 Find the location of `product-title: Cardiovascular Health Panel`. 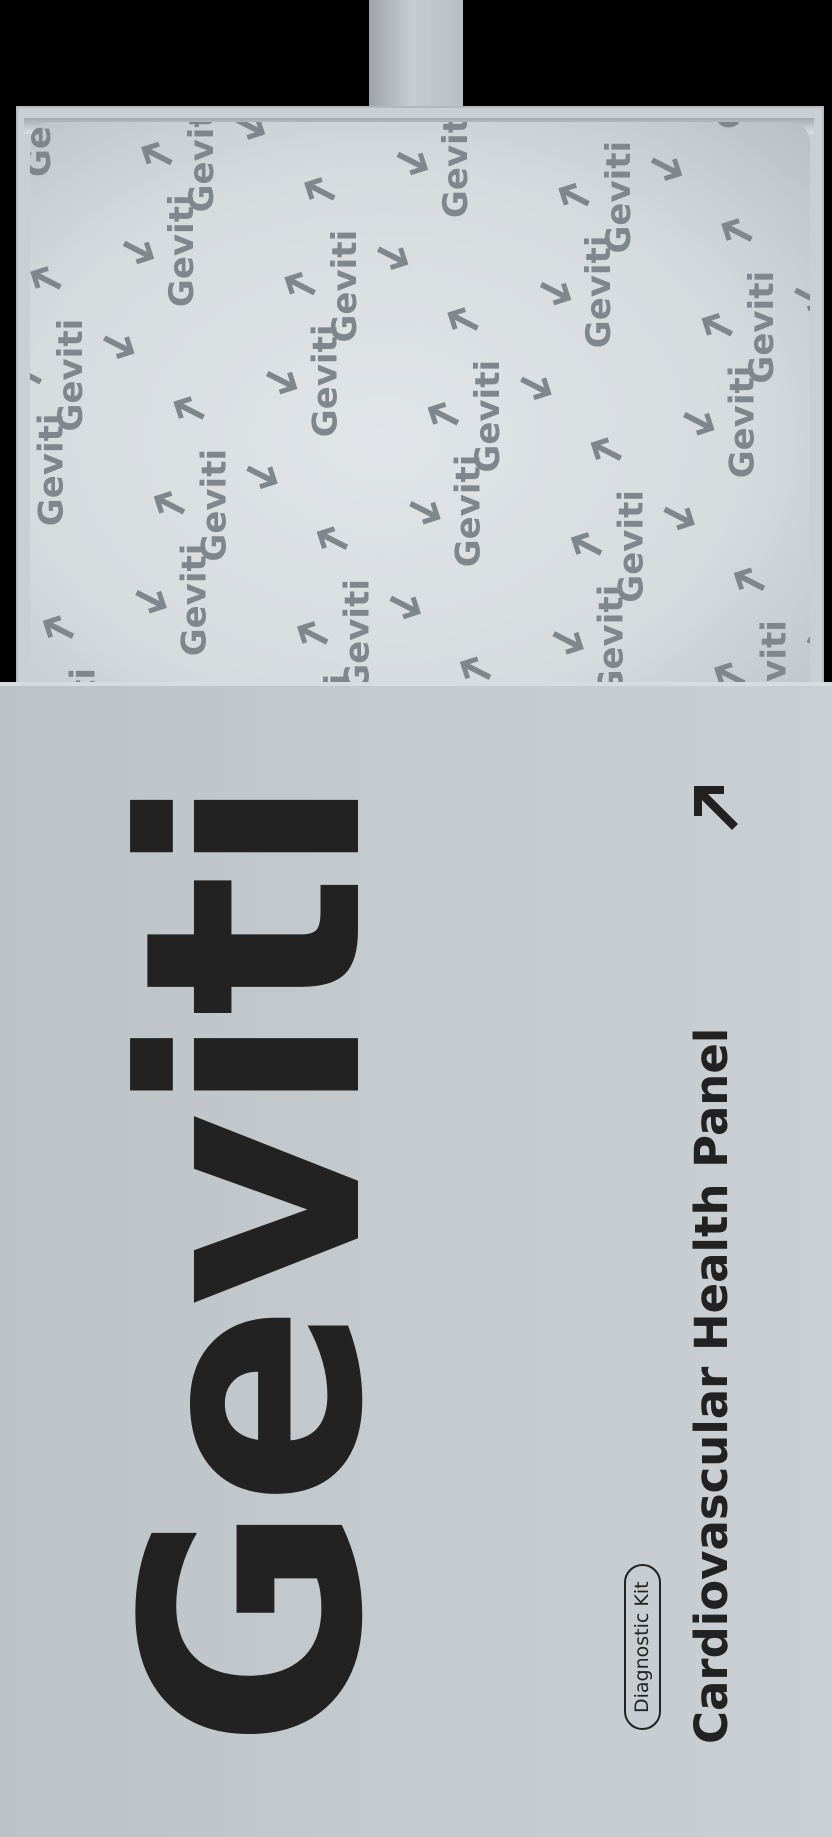

product-title: Cardiovascular Health Panel is located at coordinates (711, 1385).